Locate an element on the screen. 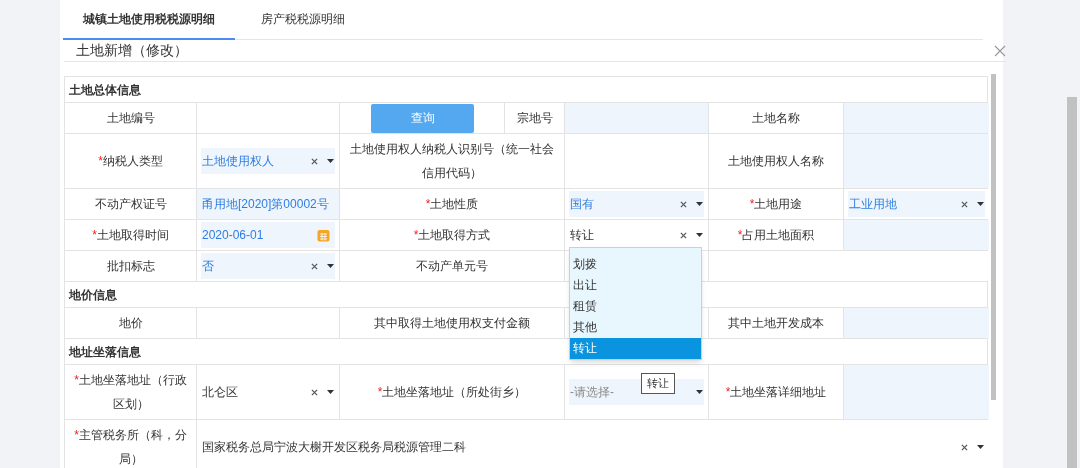 The height and width of the screenshot is (468, 1080). dropdown-option: 出让 is located at coordinates (635, 285).